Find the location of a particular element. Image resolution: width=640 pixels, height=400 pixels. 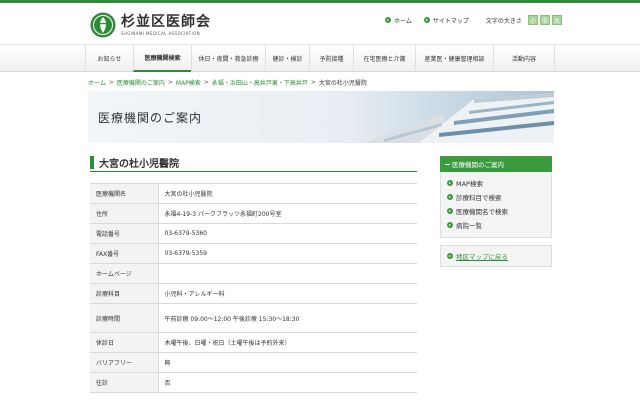

table-row: バリアフリー無 is located at coordinates (253, 362).